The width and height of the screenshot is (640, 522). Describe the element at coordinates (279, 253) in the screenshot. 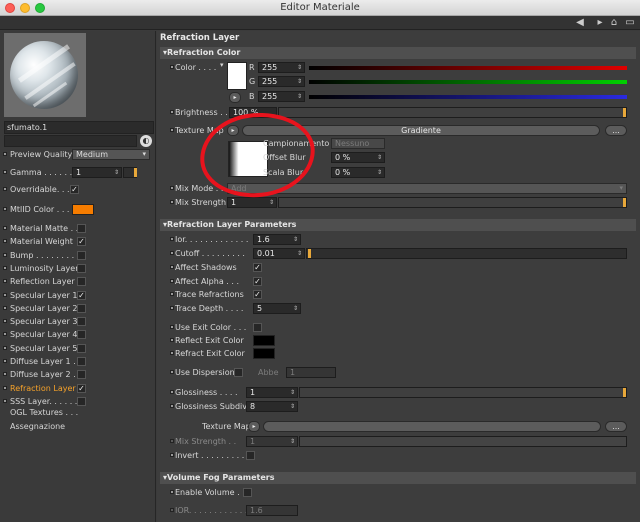

I see `cutoff-input: 0.01 ⇕` at that location.